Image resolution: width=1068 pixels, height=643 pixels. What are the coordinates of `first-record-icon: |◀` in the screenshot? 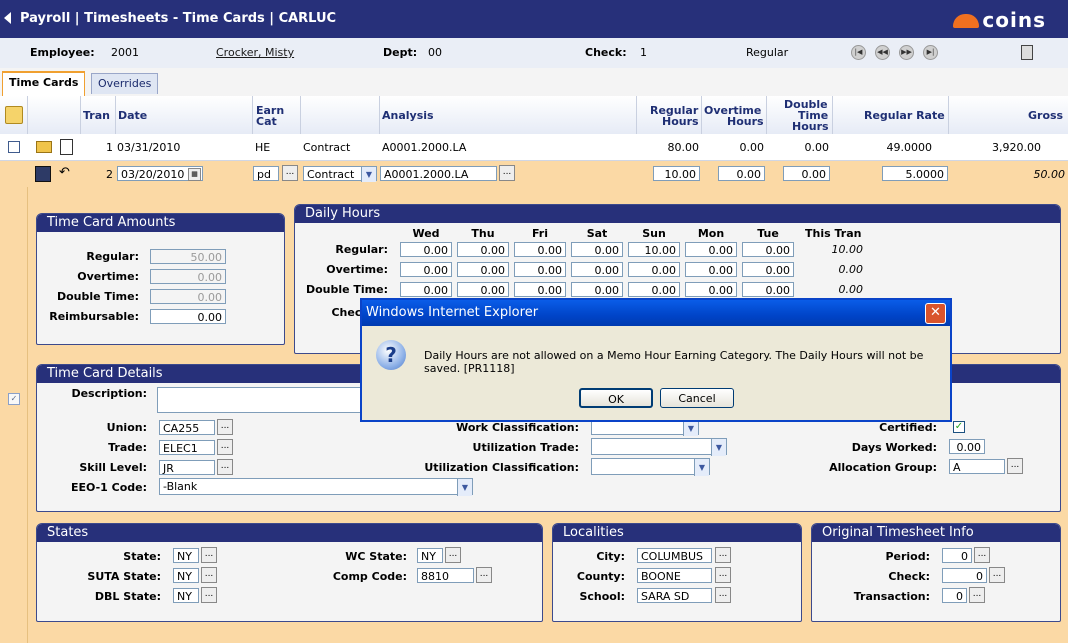 It's located at (858, 52).